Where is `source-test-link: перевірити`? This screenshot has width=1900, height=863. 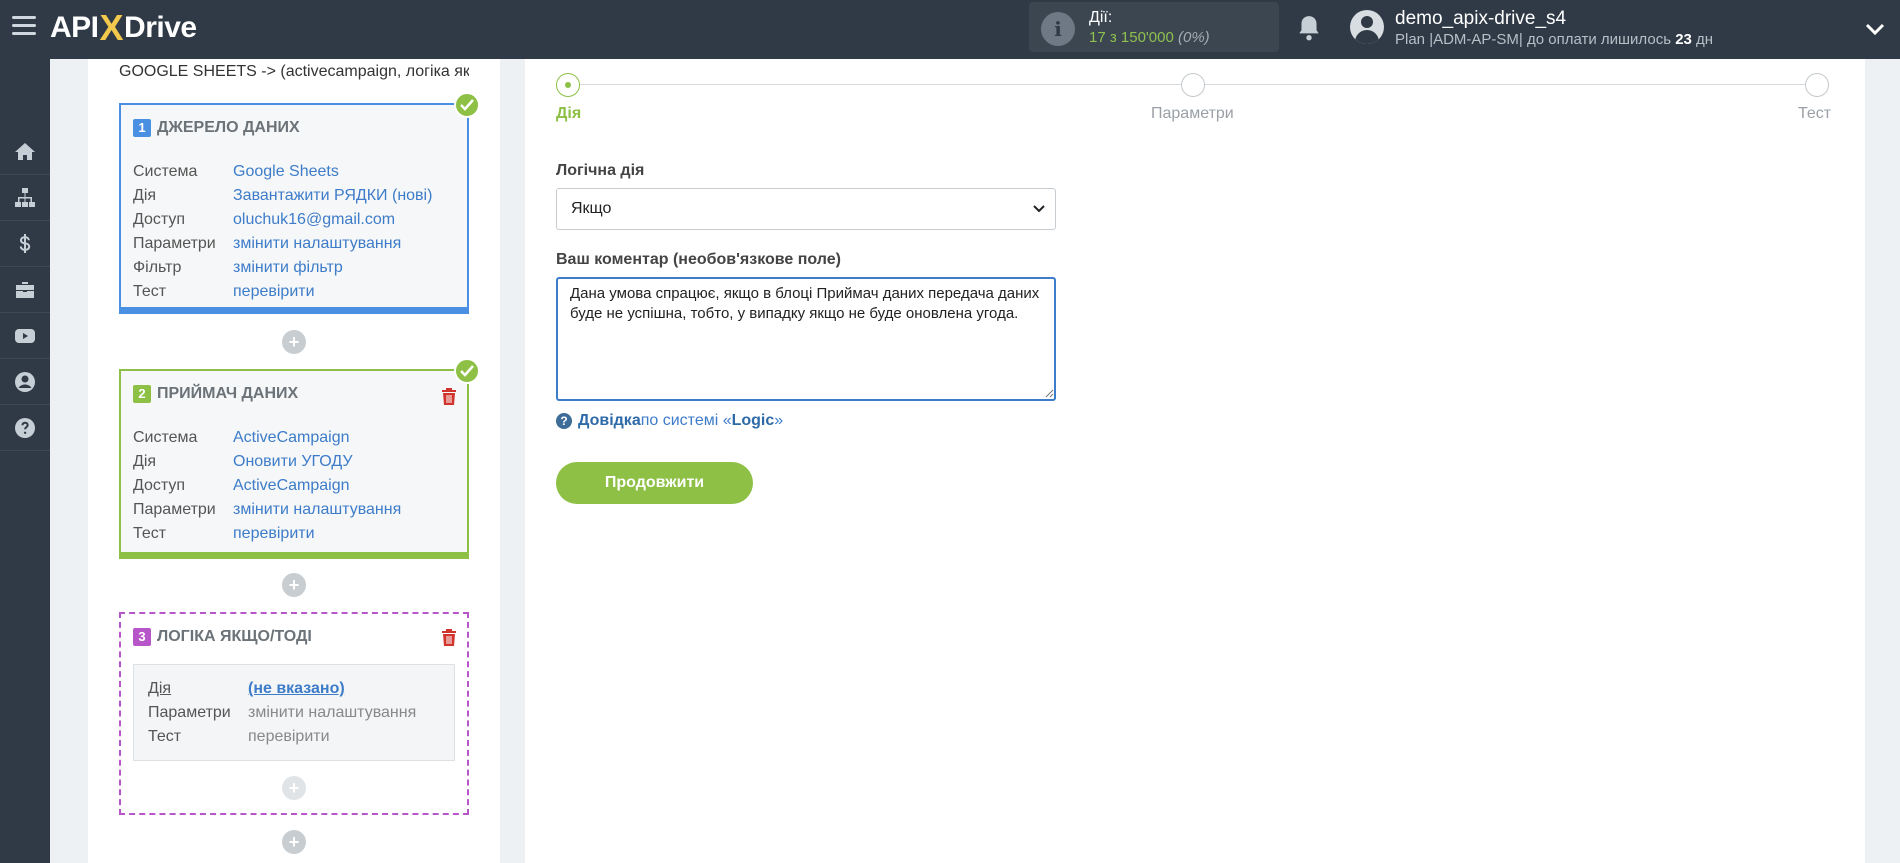 source-test-link: перевірити is located at coordinates (274, 292).